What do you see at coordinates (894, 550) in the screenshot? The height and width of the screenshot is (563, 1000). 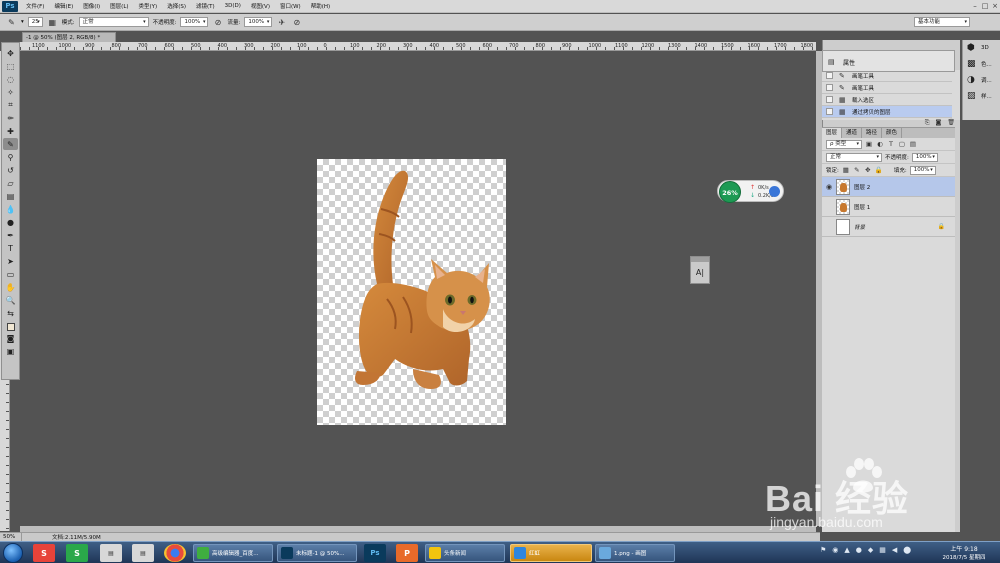 I see `volume-icon: ◀` at bounding box center [894, 550].